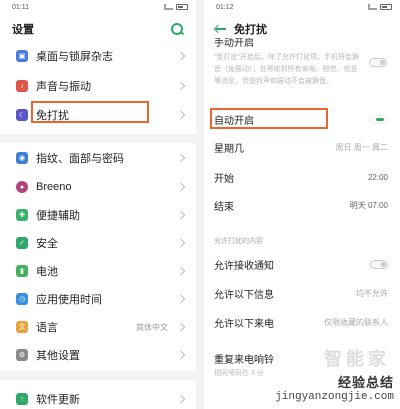 This screenshot has width=400, height=409. What do you see at coordinates (20, 7) in the screenshot?
I see `status-time: 01:11` at bounding box center [20, 7].